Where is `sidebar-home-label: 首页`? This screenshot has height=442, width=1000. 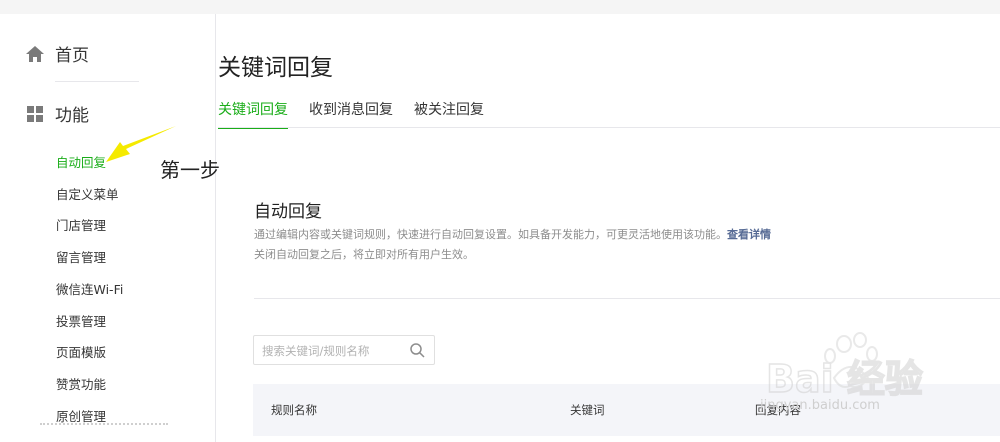 sidebar-home-label: 首页 is located at coordinates (72, 56).